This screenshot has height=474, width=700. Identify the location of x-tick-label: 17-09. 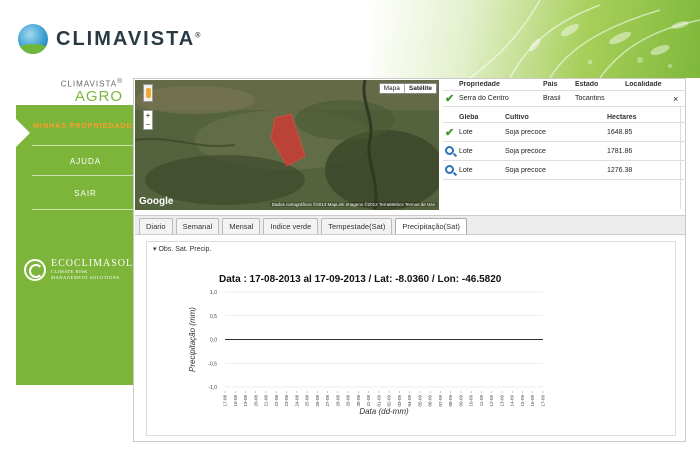
(543, 401).